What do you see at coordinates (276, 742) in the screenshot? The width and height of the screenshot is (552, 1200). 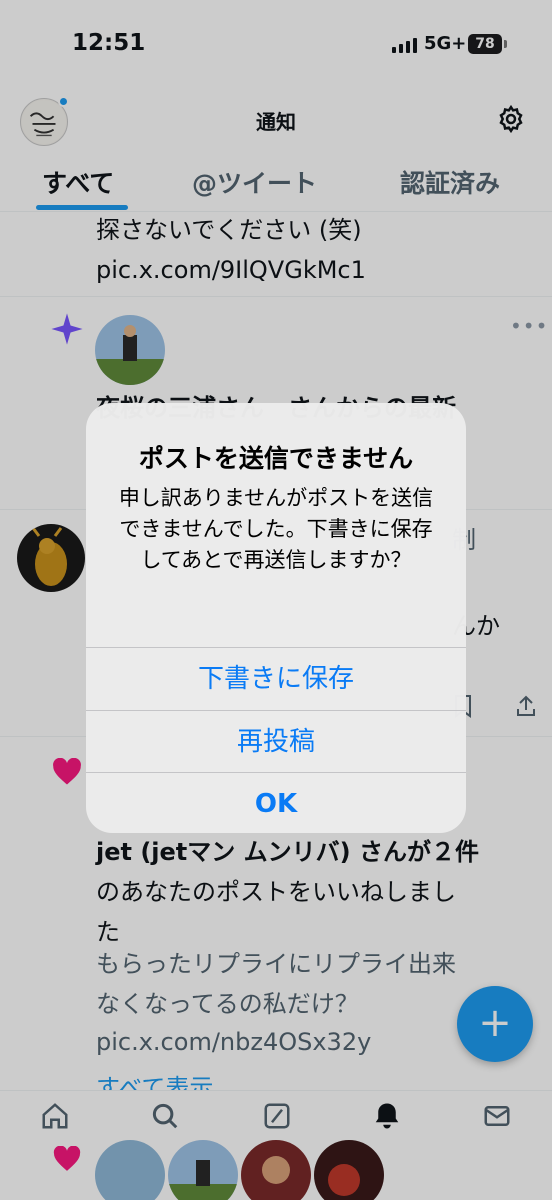 I see `repost-button: 再投稿` at bounding box center [276, 742].